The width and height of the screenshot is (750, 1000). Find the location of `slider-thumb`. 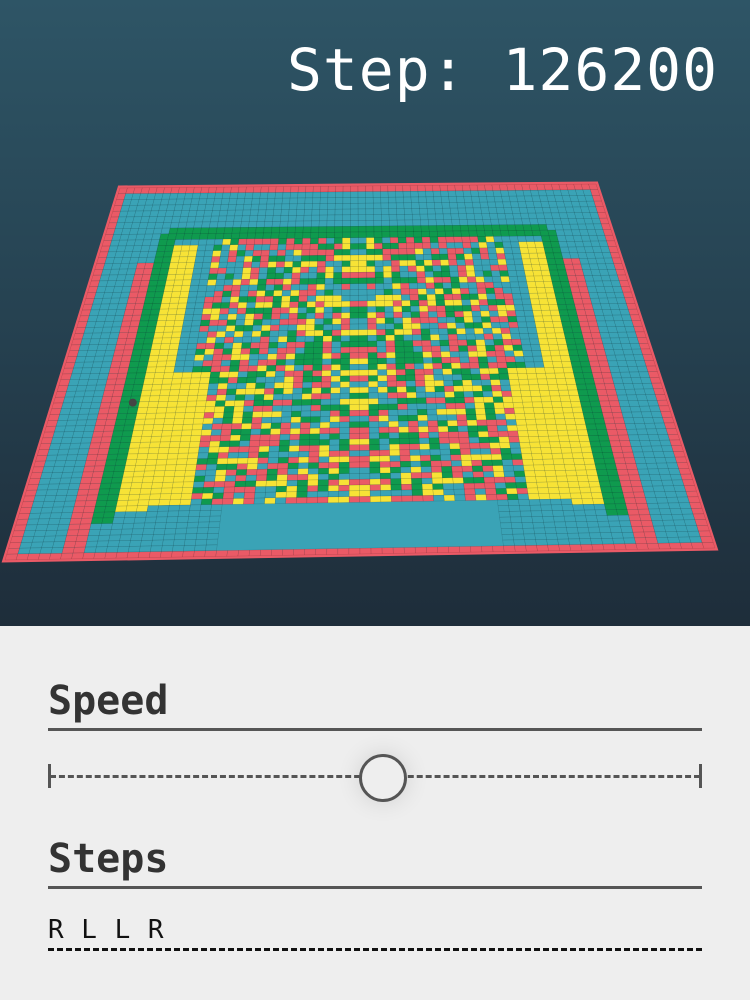

slider-thumb is located at coordinates (382, 778).